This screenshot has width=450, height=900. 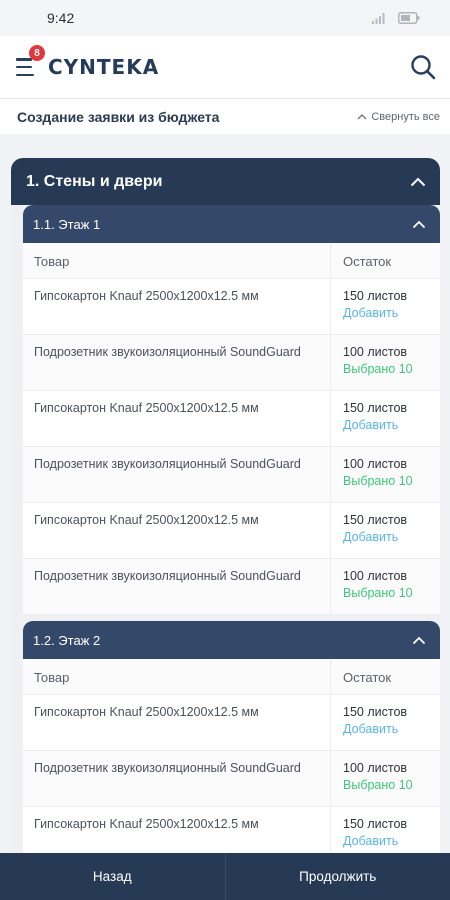 What do you see at coordinates (61, 18) in the screenshot?
I see `status-time: 9:42` at bounding box center [61, 18].